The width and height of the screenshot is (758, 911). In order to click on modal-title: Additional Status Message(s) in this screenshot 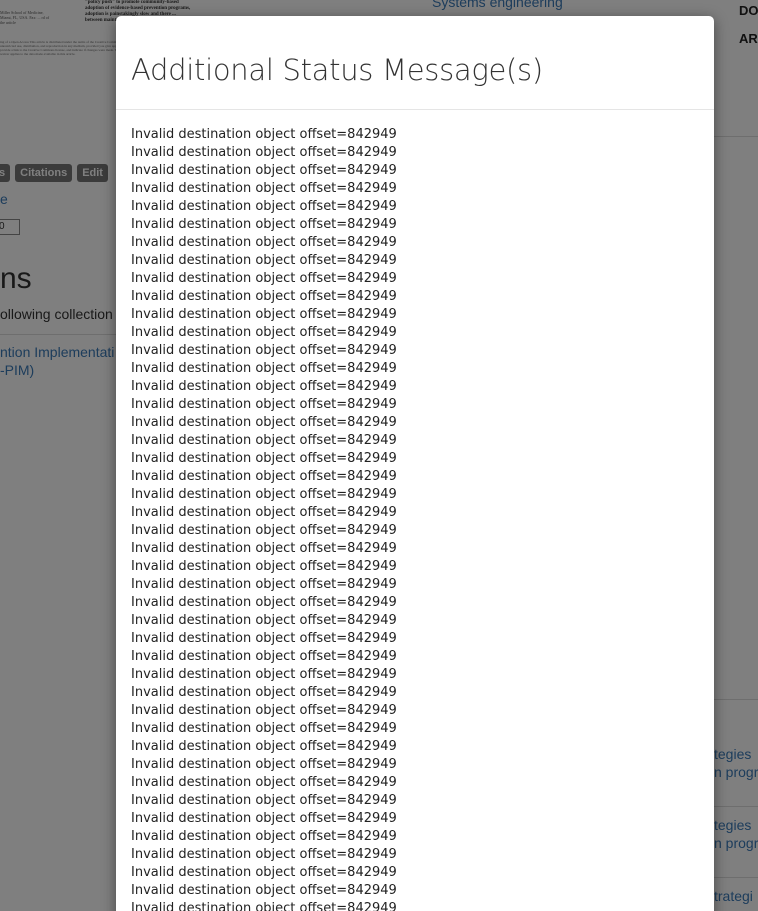, I will do `click(337, 70)`.